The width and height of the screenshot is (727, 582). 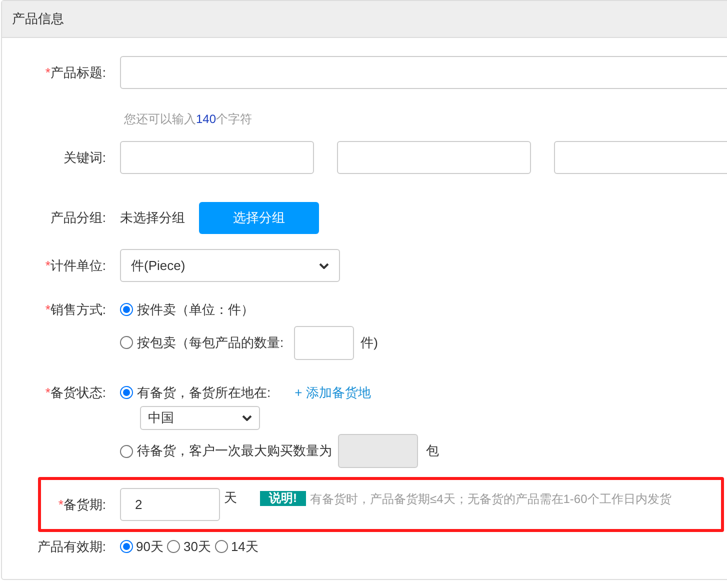 What do you see at coordinates (230, 498) in the screenshot?
I see `unit-text: 天` at bounding box center [230, 498].